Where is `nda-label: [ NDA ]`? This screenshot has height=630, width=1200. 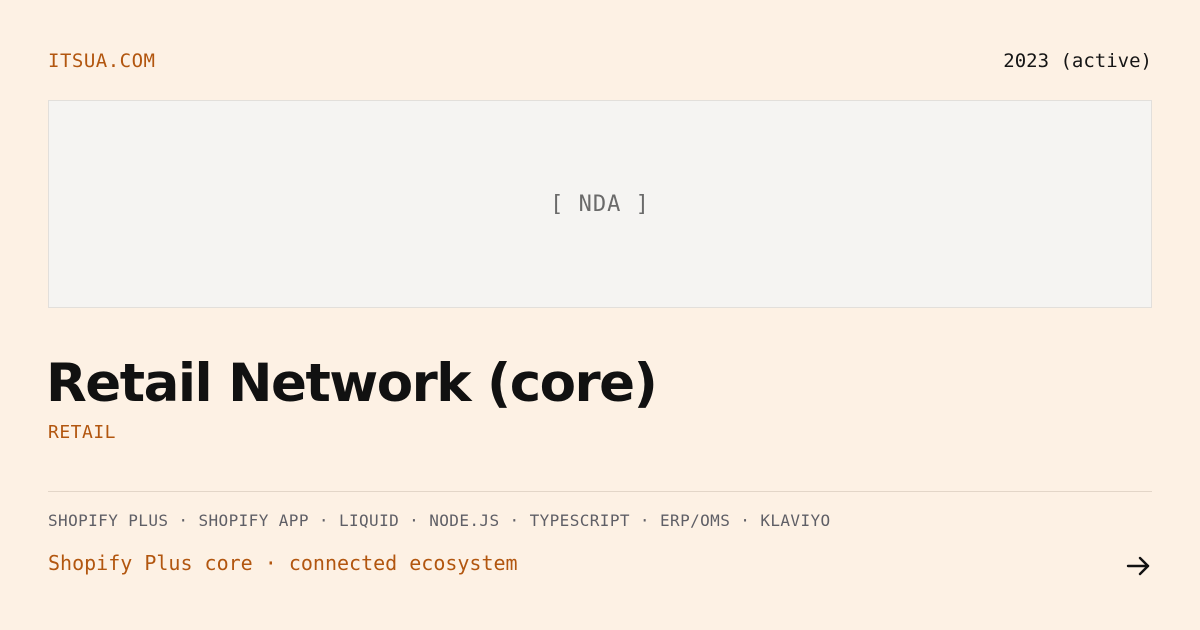 nda-label: [ NDA ] is located at coordinates (600, 204).